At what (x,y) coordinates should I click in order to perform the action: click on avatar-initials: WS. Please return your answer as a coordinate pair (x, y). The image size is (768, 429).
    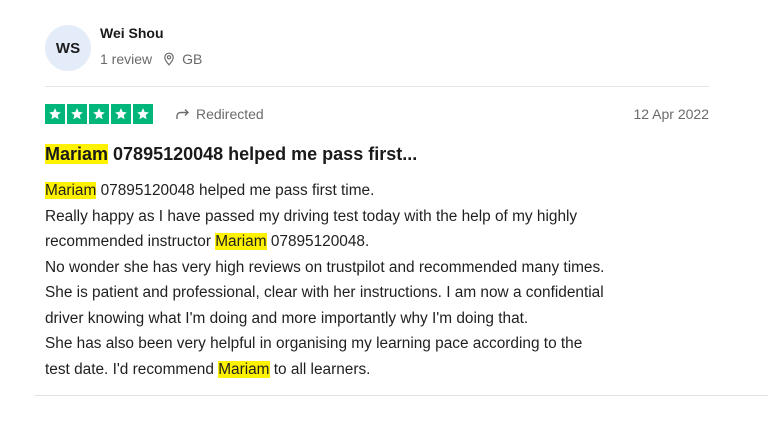
    Looking at the image, I should click on (68, 48).